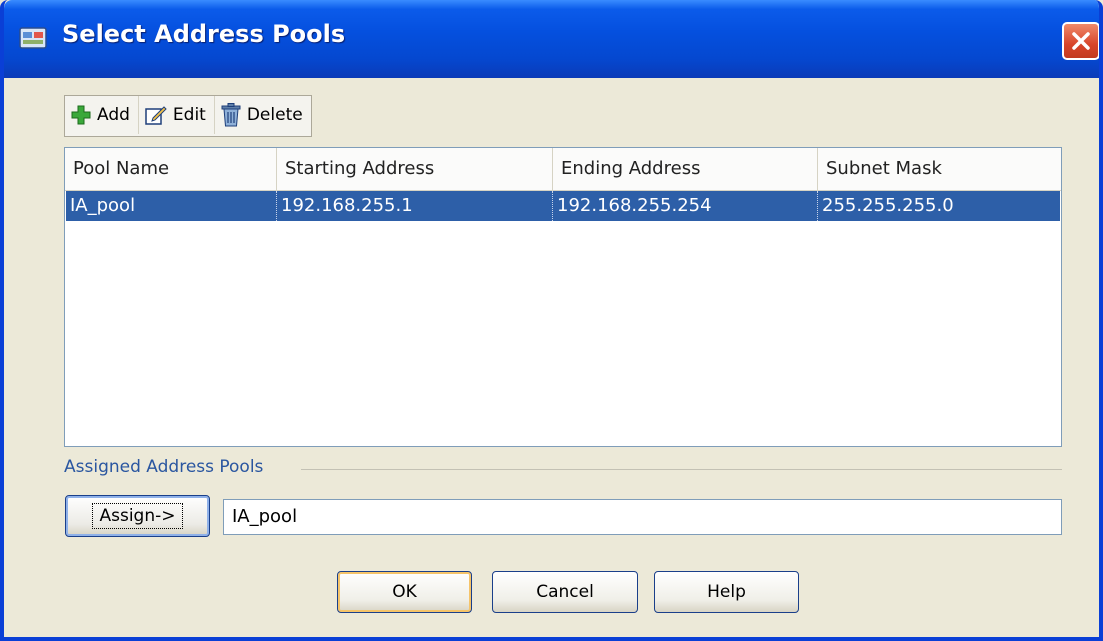  Describe the element at coordinates (204, 34) in the screenshot. I see `window-title: Select Address Pools` at that location.